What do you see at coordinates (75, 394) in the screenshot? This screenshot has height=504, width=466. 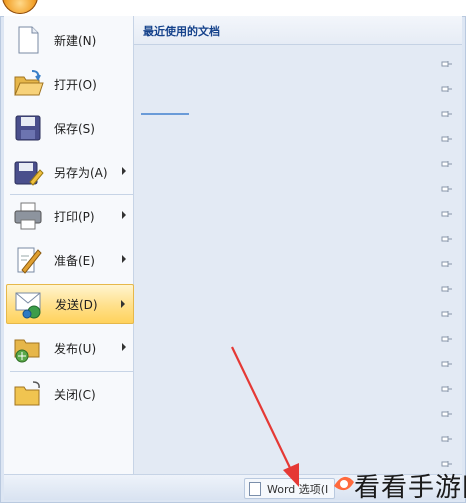 I see `menu-item-label: 关闭(C)` at bounding box center [75, 394].